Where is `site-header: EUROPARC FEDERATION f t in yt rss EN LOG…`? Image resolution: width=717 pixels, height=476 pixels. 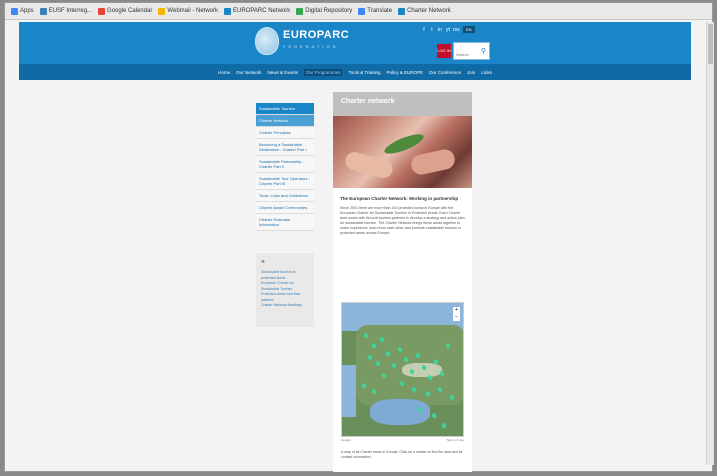 site-header: EUROPARC FEDERATION f t in yt rss EN LOG… is located at coordinates (355, 43).